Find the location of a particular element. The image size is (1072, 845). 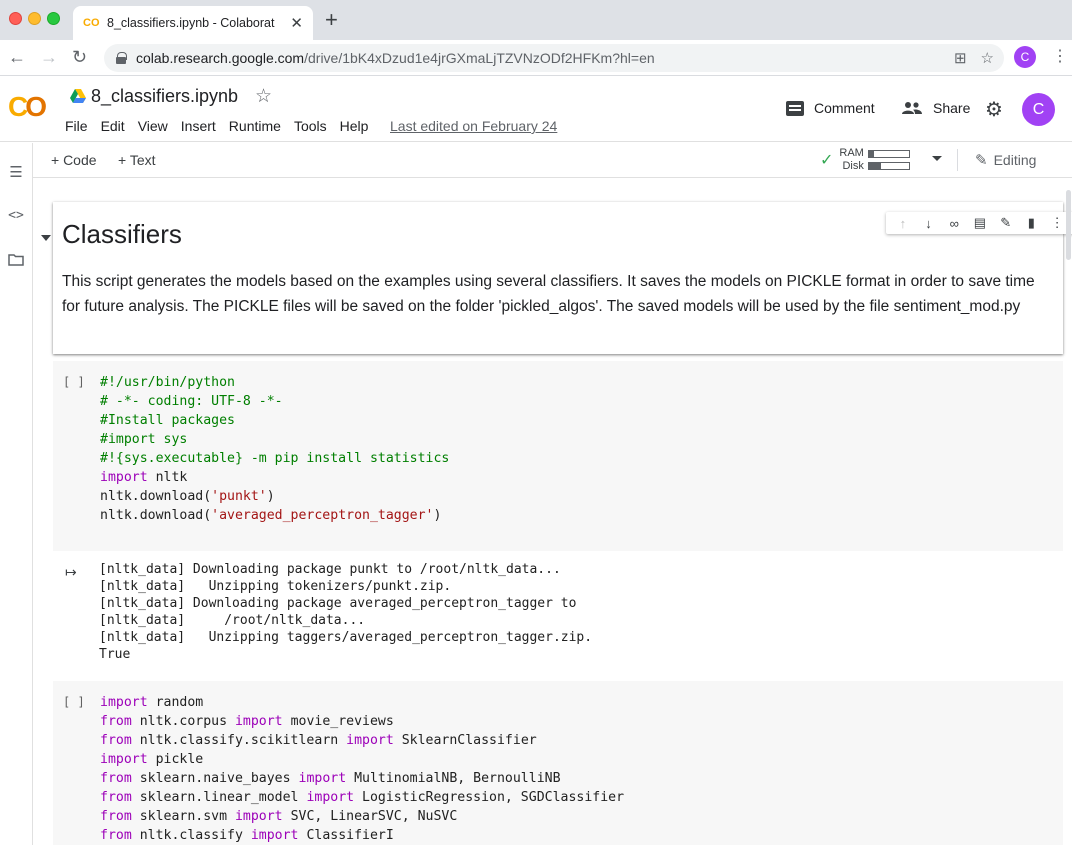

back-icon: ← is located at coordinates (17, 57).